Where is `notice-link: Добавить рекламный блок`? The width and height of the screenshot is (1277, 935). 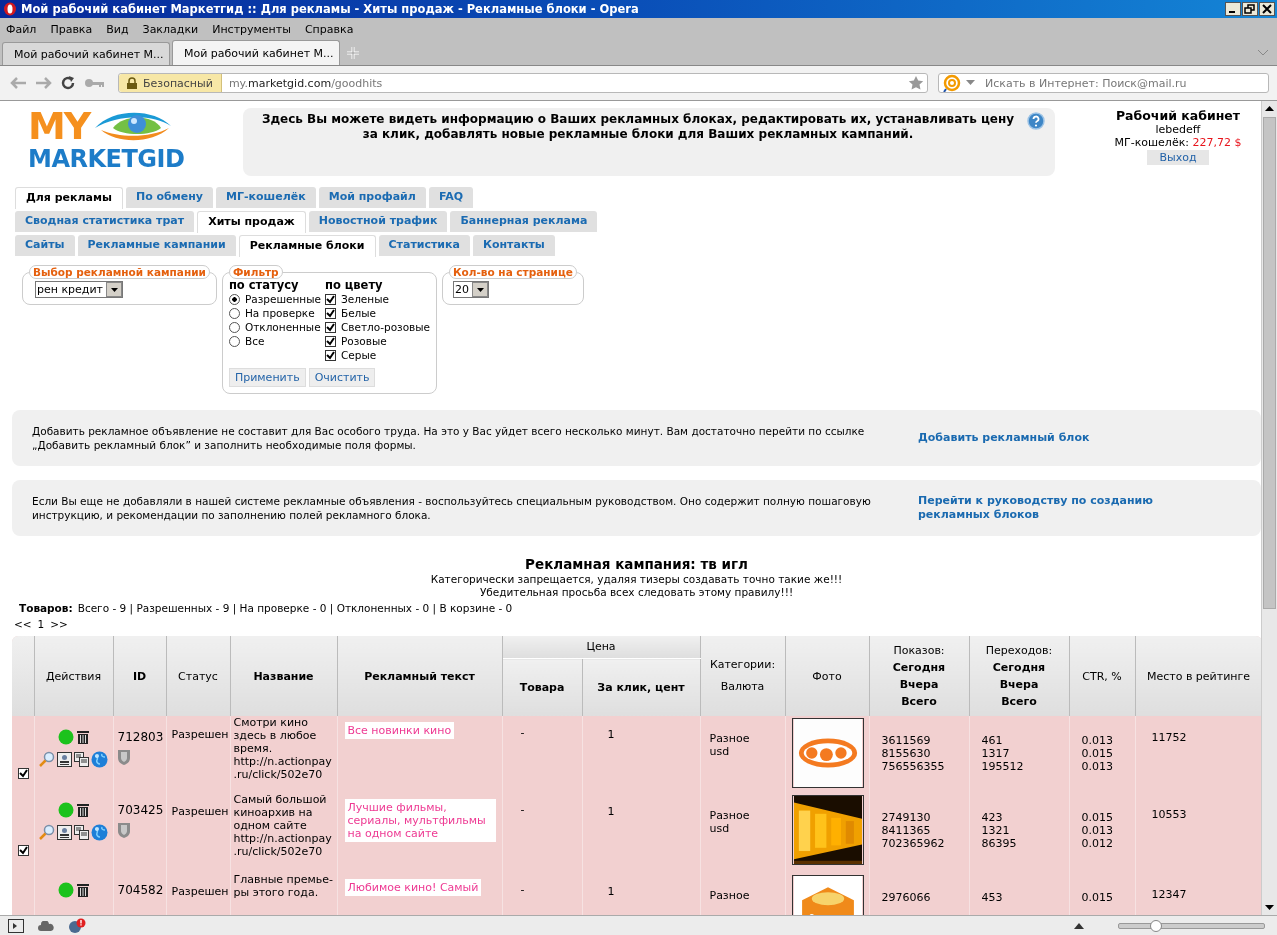
notice-link: Добавить рекламный блок is located at coordinates (1068, 438).